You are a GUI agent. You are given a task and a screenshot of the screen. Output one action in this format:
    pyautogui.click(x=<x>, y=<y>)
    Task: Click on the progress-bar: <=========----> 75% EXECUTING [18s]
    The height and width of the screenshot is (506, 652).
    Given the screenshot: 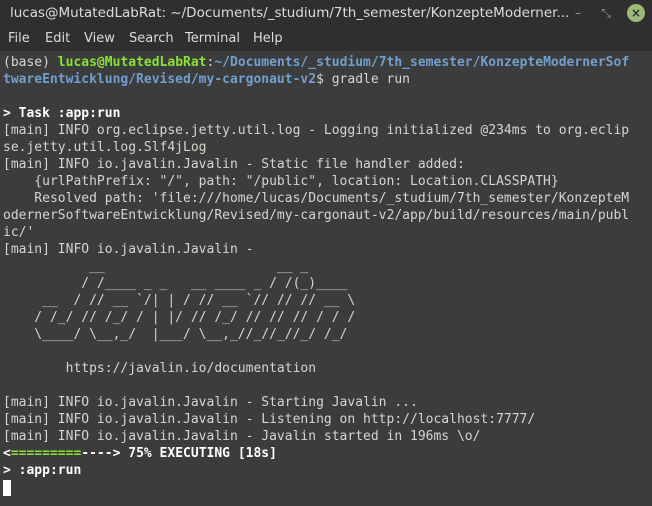 What is the action you would take?
    pyautogui.click(x=140, y=453)
    